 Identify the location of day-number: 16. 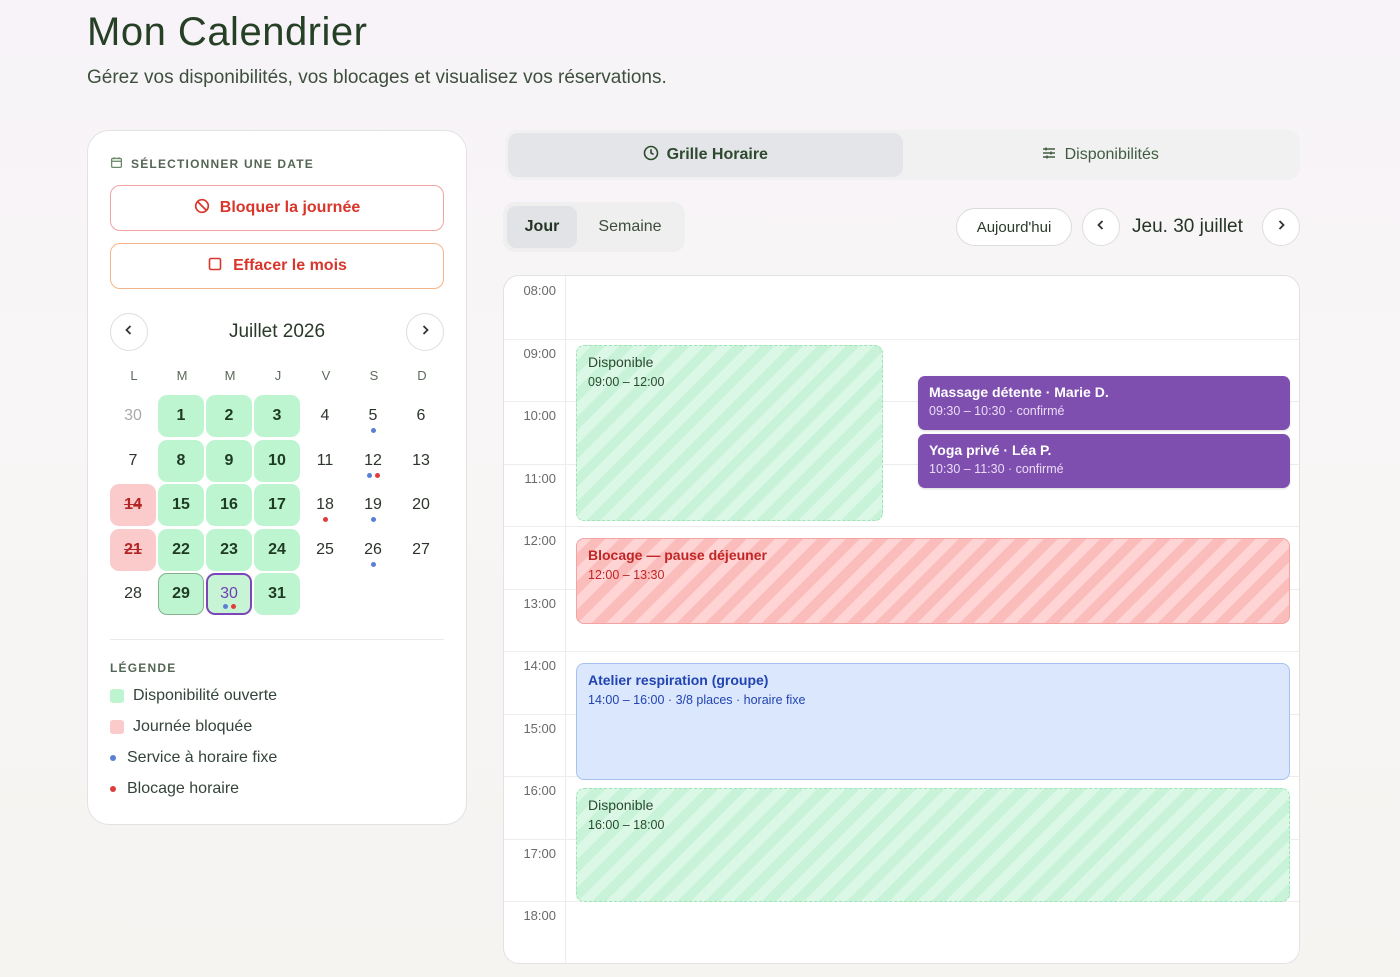
(229, 504).